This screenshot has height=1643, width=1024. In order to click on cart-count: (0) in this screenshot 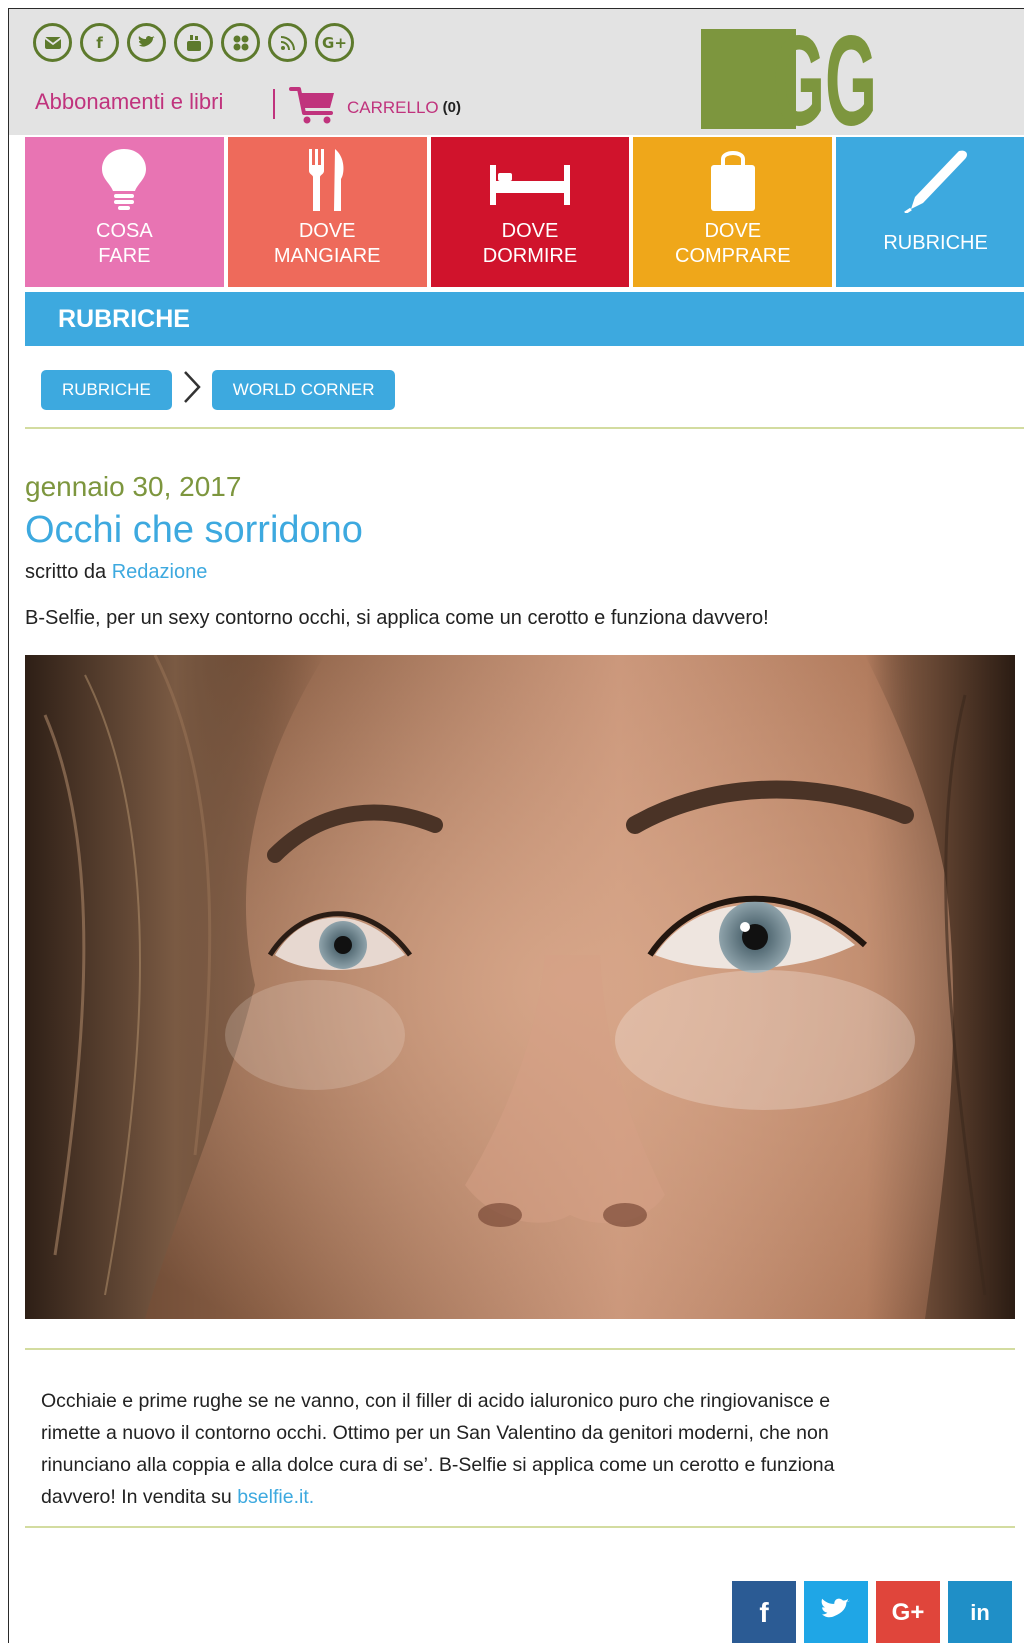, I will do `click(451, 107)`.